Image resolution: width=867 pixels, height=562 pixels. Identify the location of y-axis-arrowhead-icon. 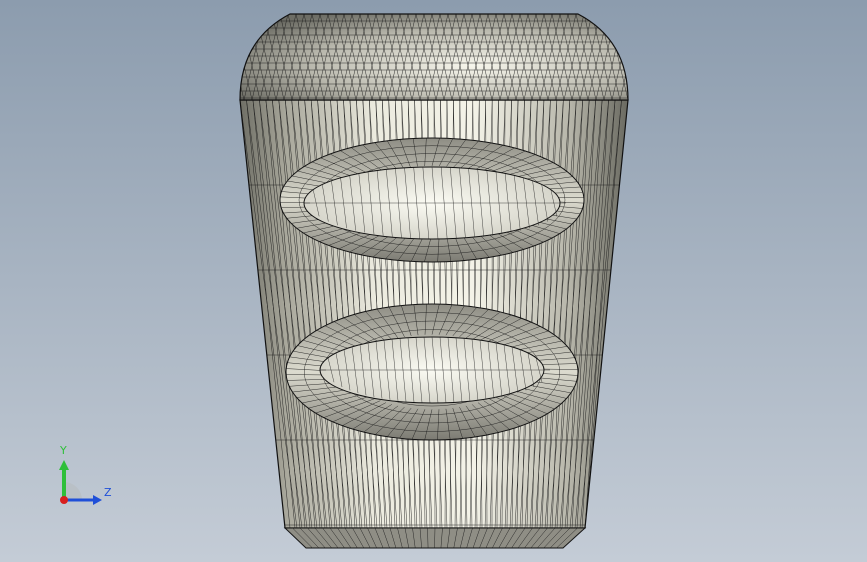
(64, 465).